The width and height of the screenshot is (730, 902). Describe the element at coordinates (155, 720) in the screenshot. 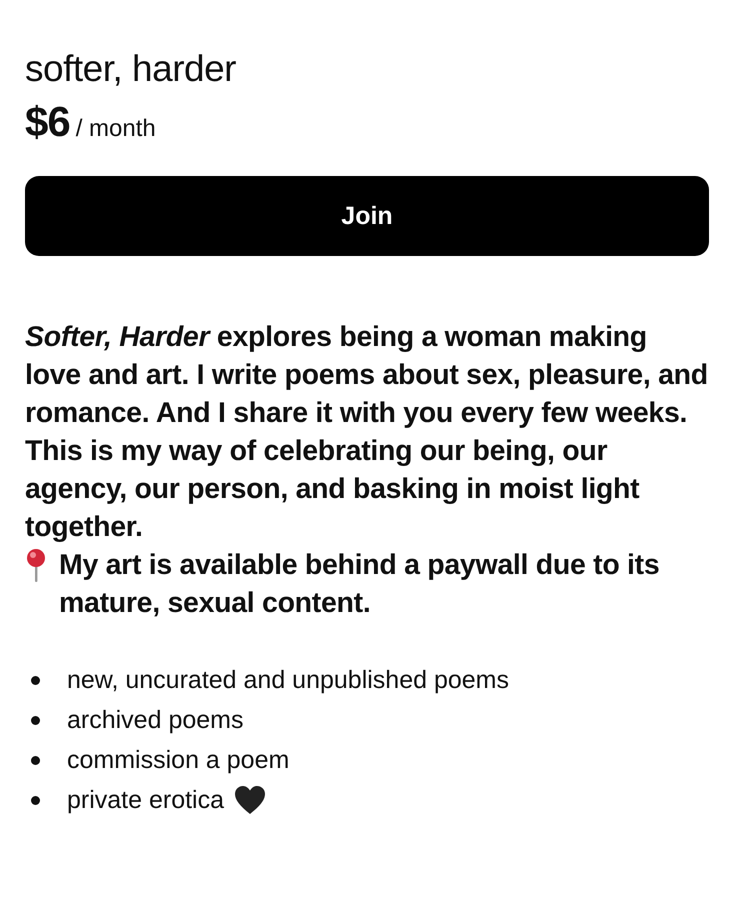

I see `benefit-text: archived poems` at that location.